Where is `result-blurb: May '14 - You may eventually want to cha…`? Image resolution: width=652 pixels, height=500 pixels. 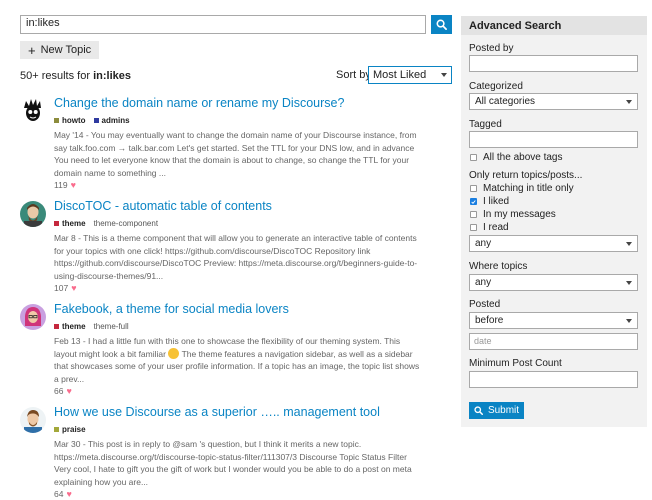 result-blurb: May '14 - You may eventually want to cha… is located at coordinates (235, 154).